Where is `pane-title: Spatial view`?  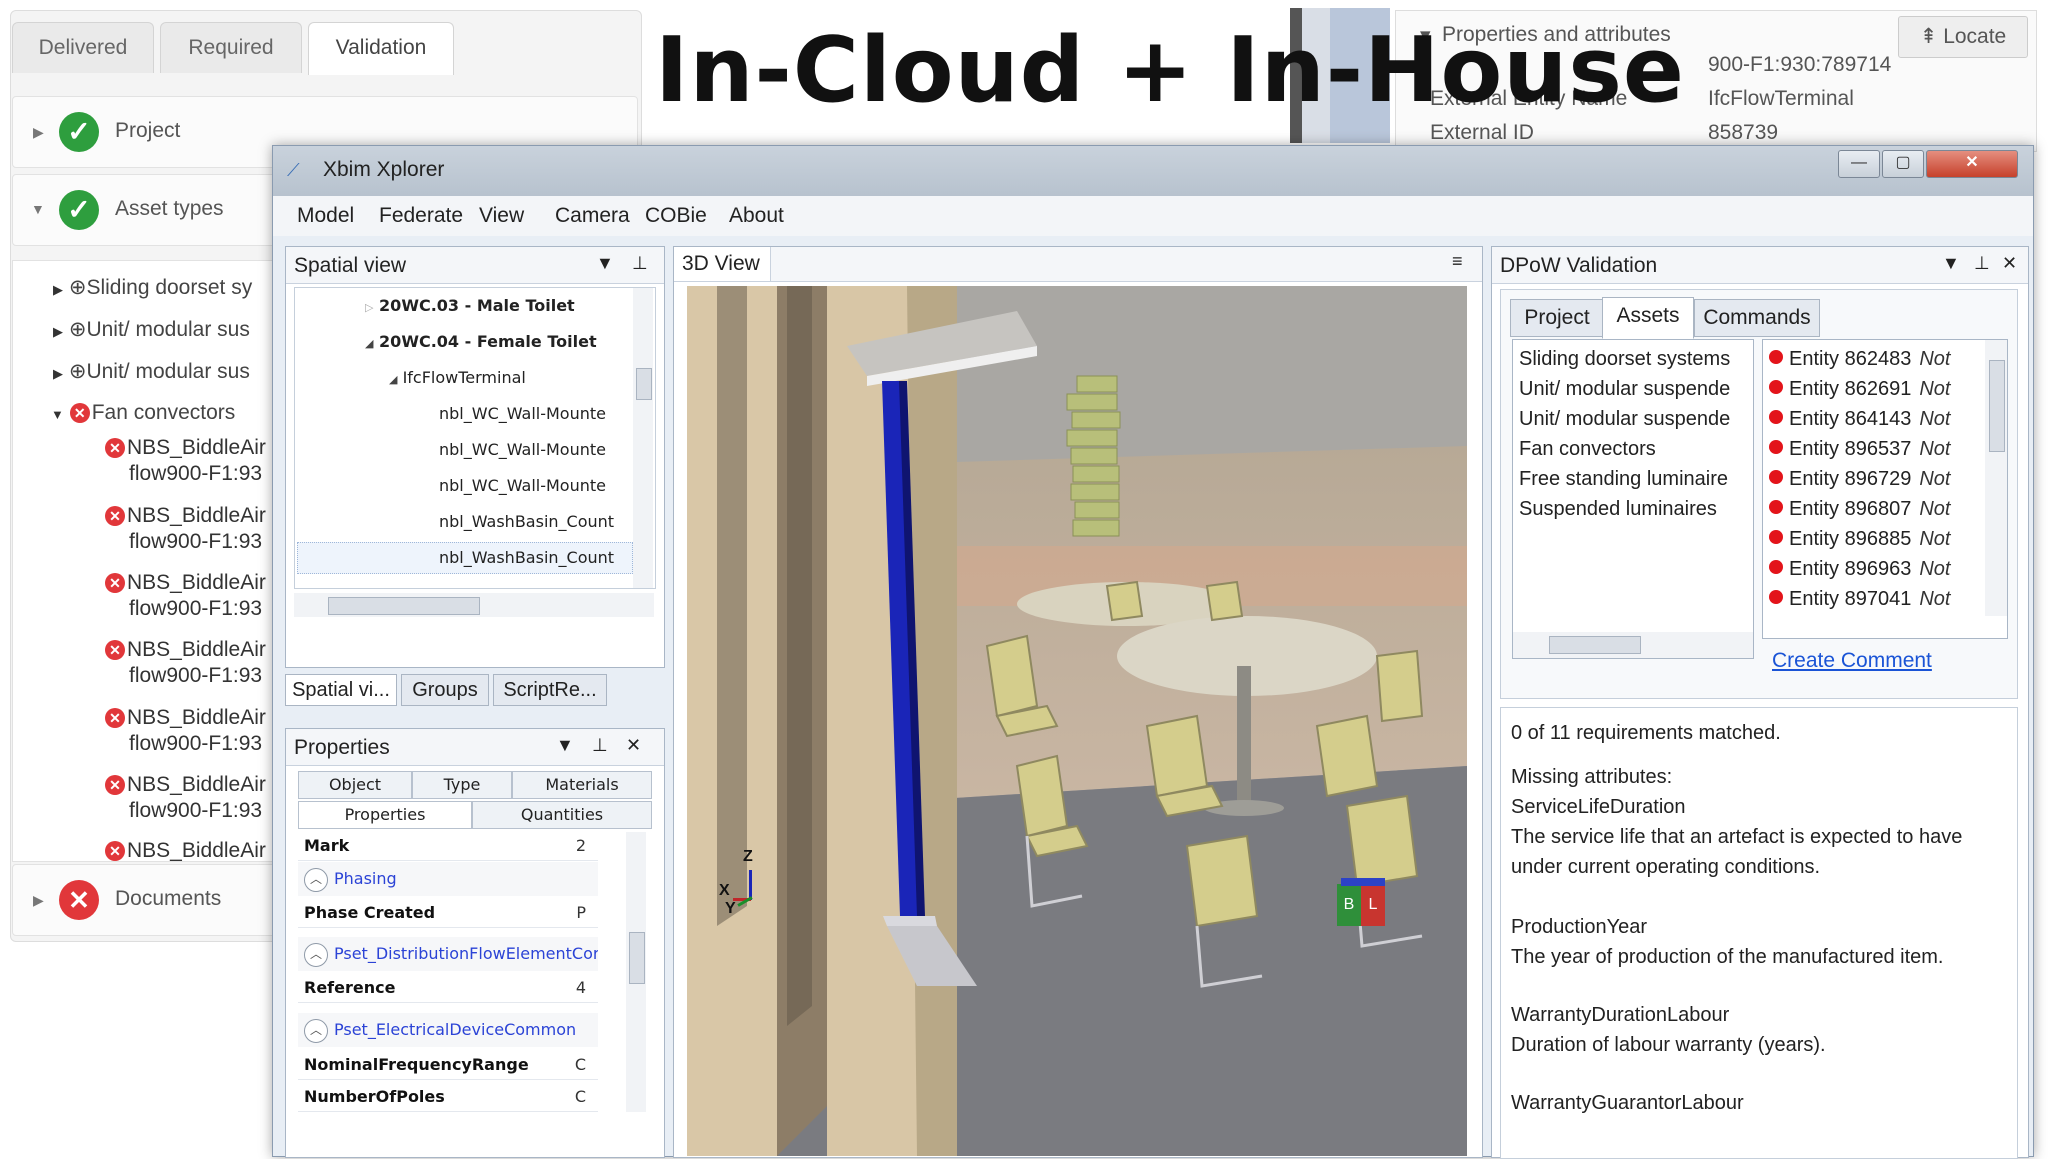 pane-title: Spatial view is located at coordinates (350, 265).